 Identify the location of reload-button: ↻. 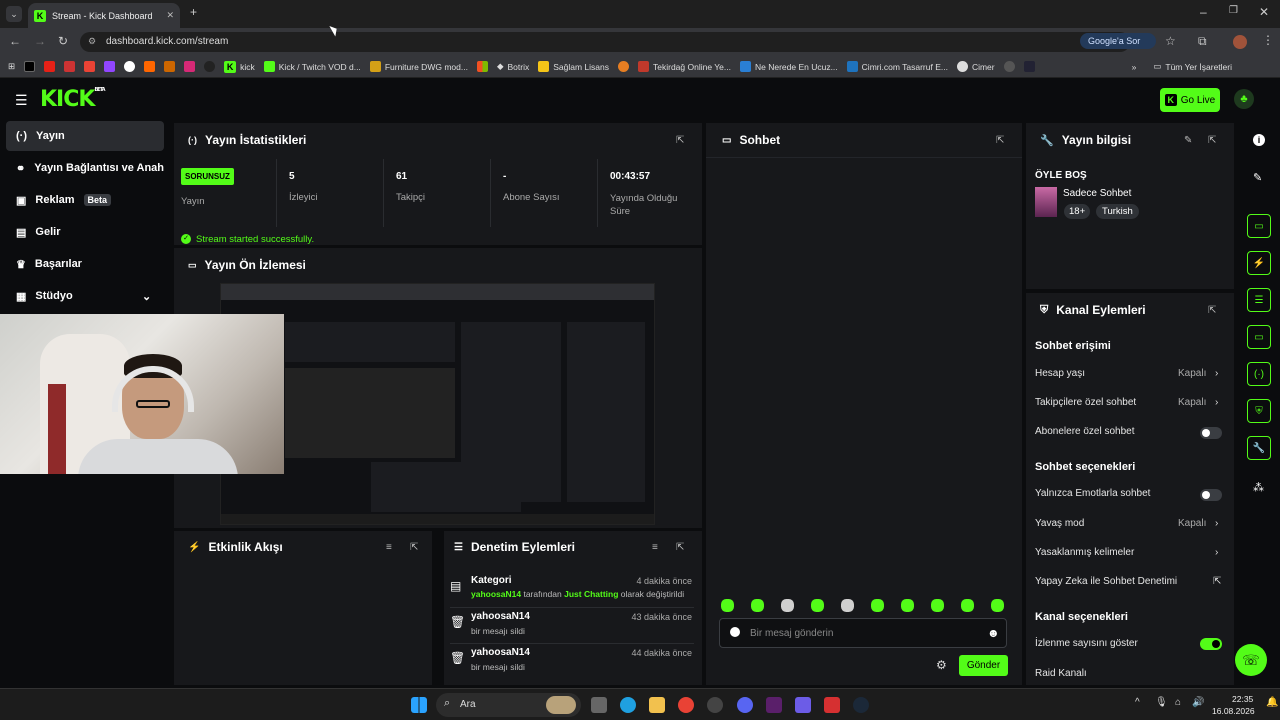
(63, 41).